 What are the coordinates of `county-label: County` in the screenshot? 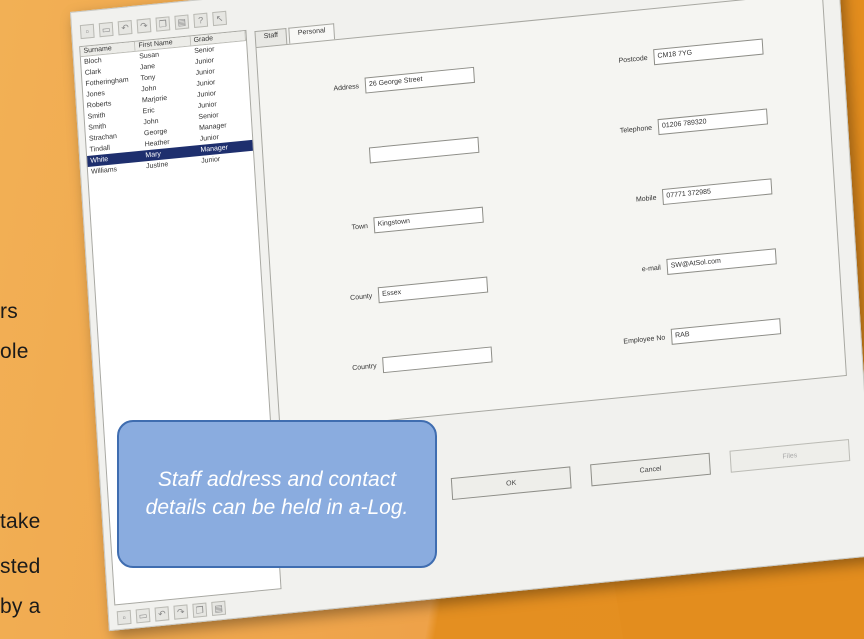 It's located at (361, 297).